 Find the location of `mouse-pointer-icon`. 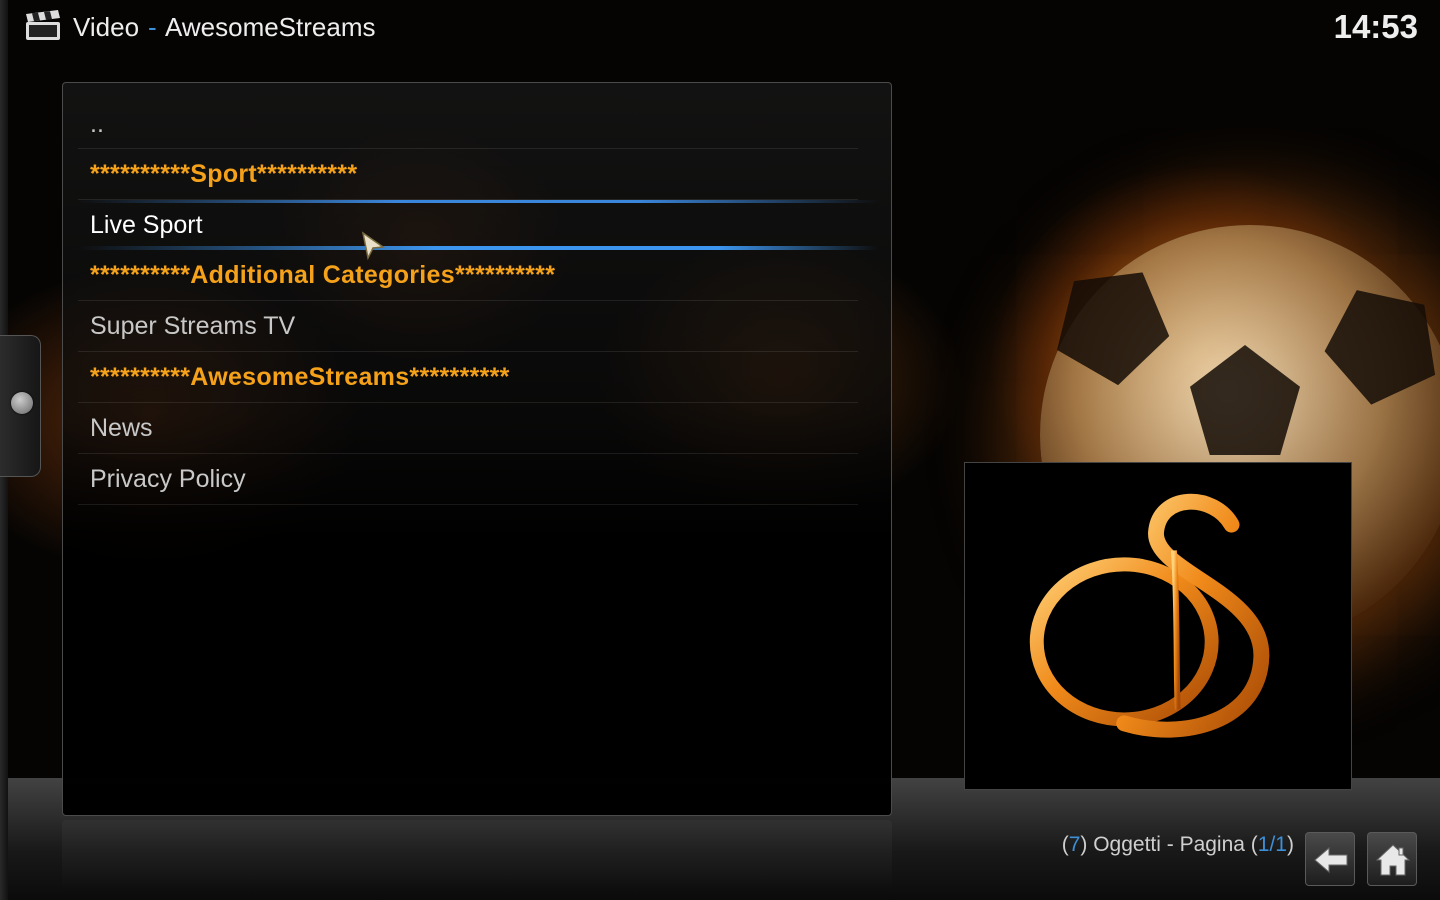

mouse-pointer-icon is located at coordinates (373, 246).